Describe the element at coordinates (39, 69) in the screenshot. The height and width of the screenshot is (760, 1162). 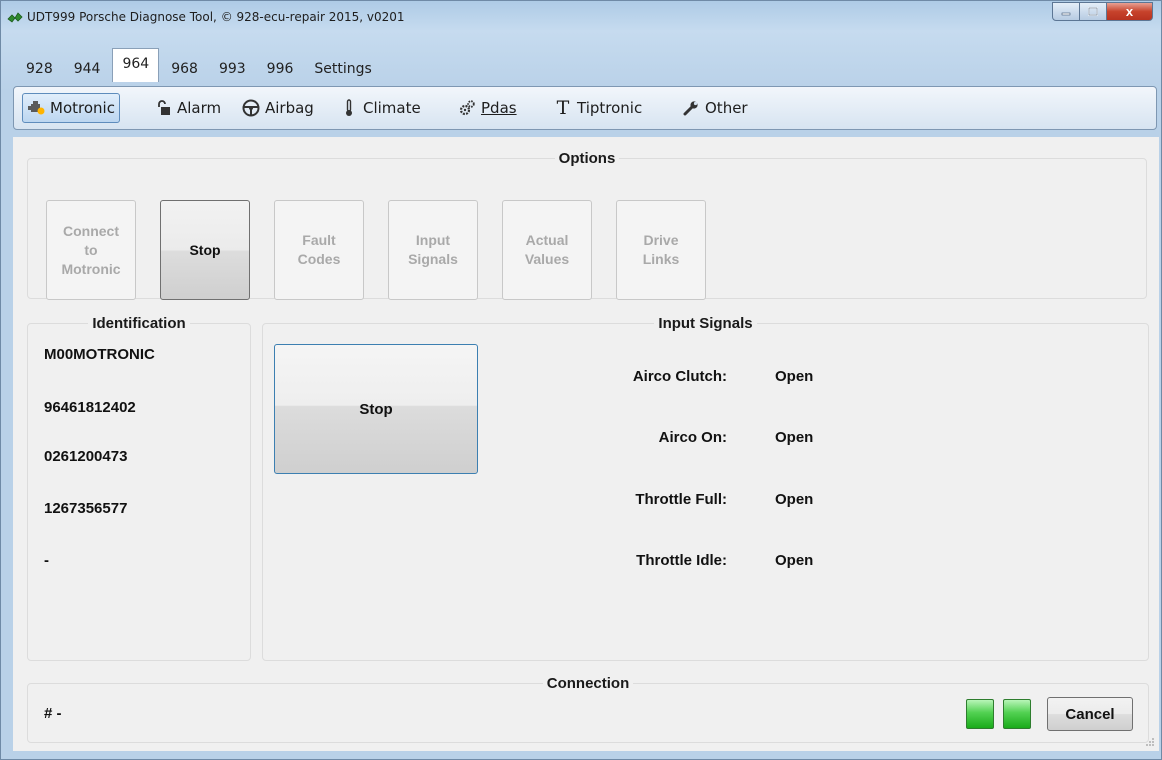
I see `tab-928: 928` at that location.